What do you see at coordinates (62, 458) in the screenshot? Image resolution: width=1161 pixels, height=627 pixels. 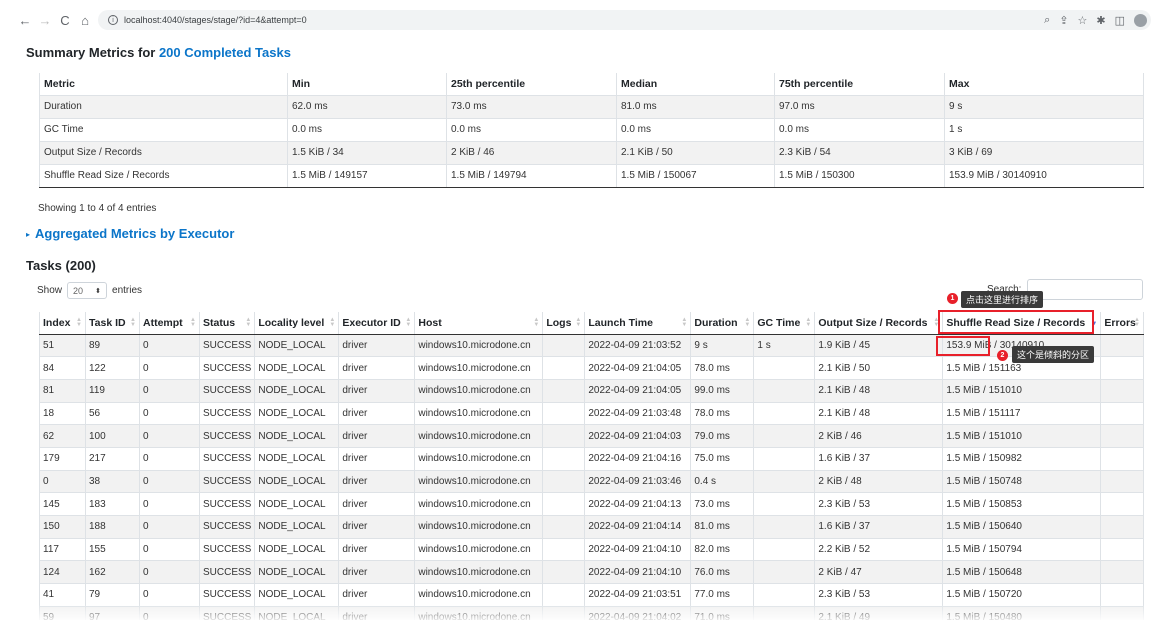 I see `task-cell-index: 179` at bounding box center [62, 458].